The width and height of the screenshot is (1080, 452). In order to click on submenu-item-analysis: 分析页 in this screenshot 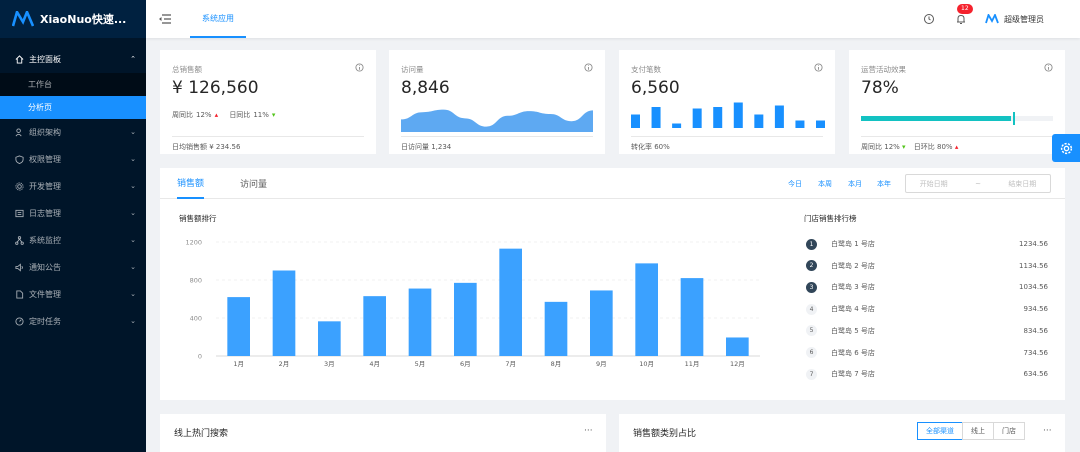, I will do `click(73, 107)`.